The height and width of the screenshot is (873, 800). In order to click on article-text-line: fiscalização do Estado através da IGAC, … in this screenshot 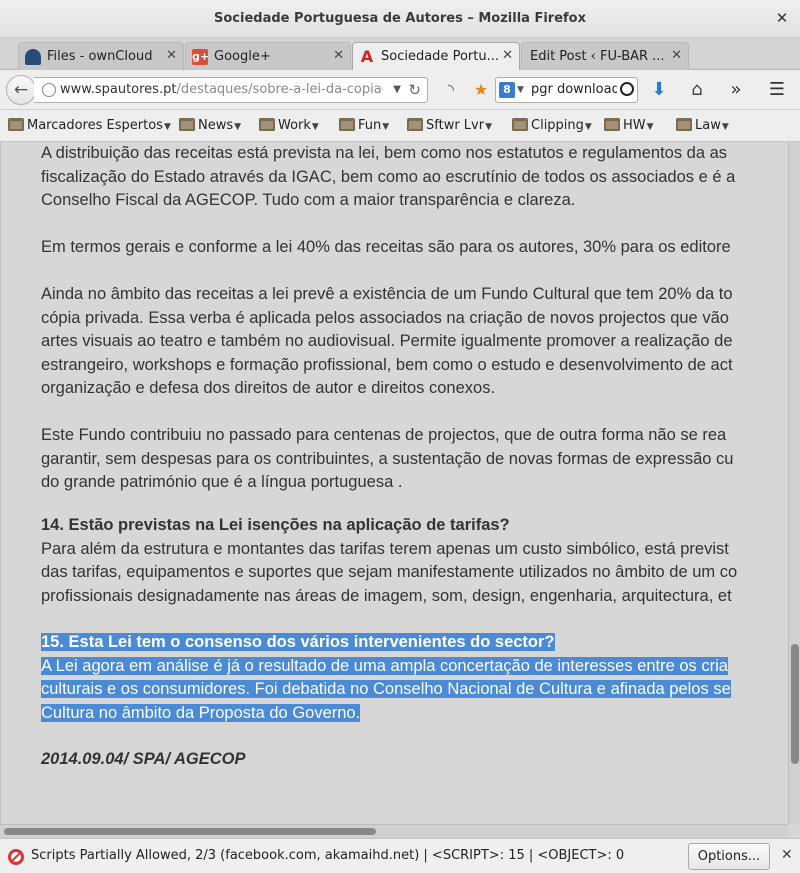, I will do `click(388, 176)`.